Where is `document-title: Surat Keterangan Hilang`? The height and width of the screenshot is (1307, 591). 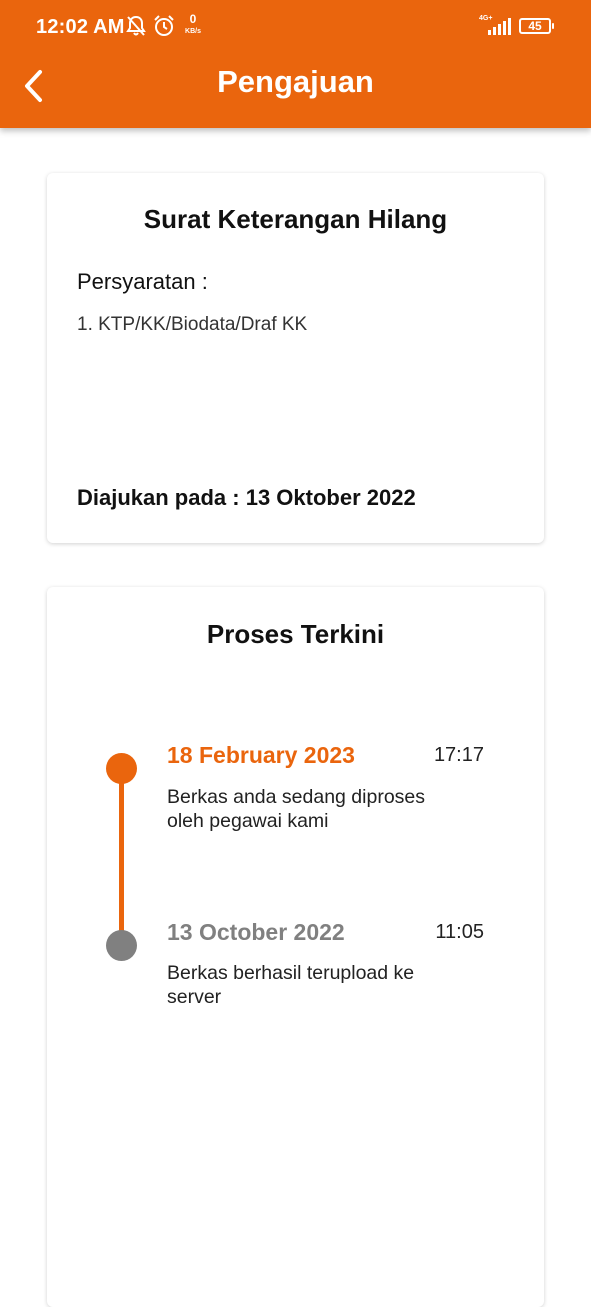
document-title: Surat Keterangan Hilang is located at coordinates (295, 219).